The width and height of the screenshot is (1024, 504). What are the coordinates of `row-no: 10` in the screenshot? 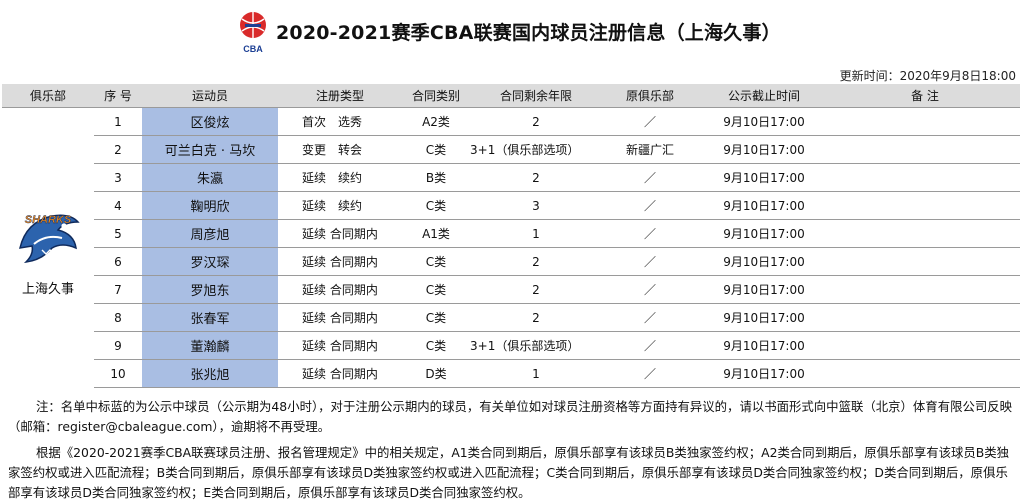 It's located at (118, 373).